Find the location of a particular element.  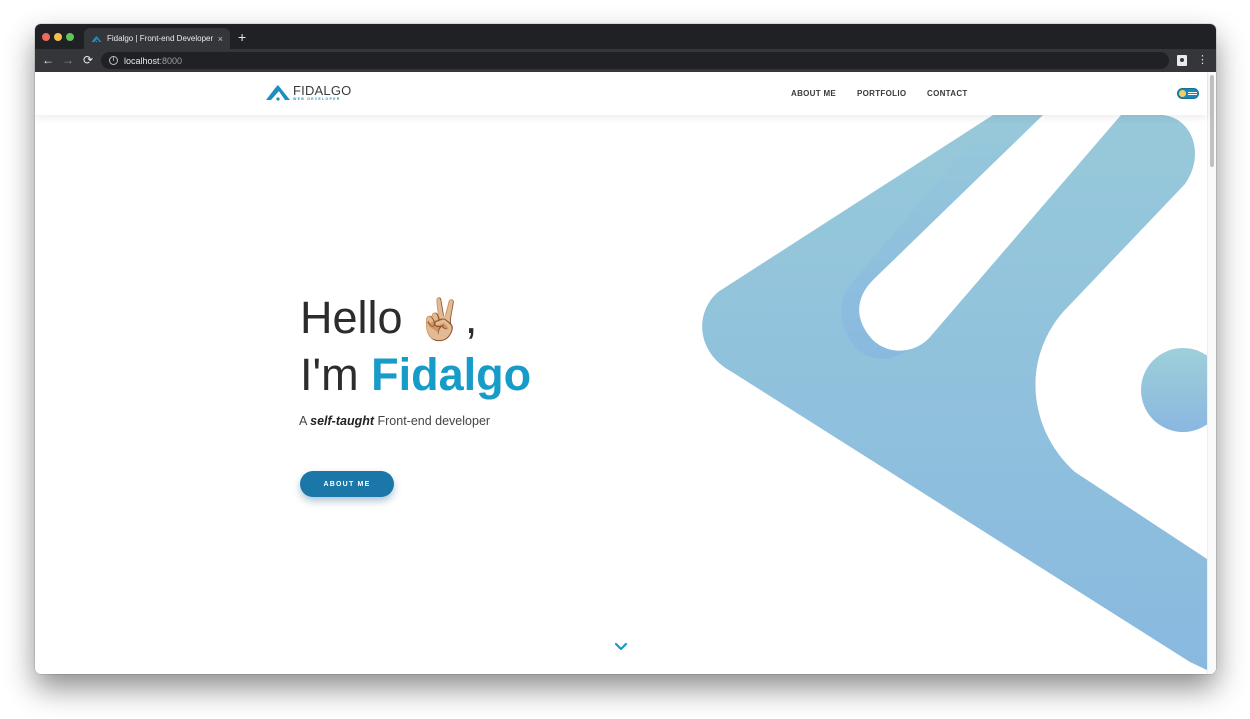

page-scrollbar is located at coordinates (1211, 373).